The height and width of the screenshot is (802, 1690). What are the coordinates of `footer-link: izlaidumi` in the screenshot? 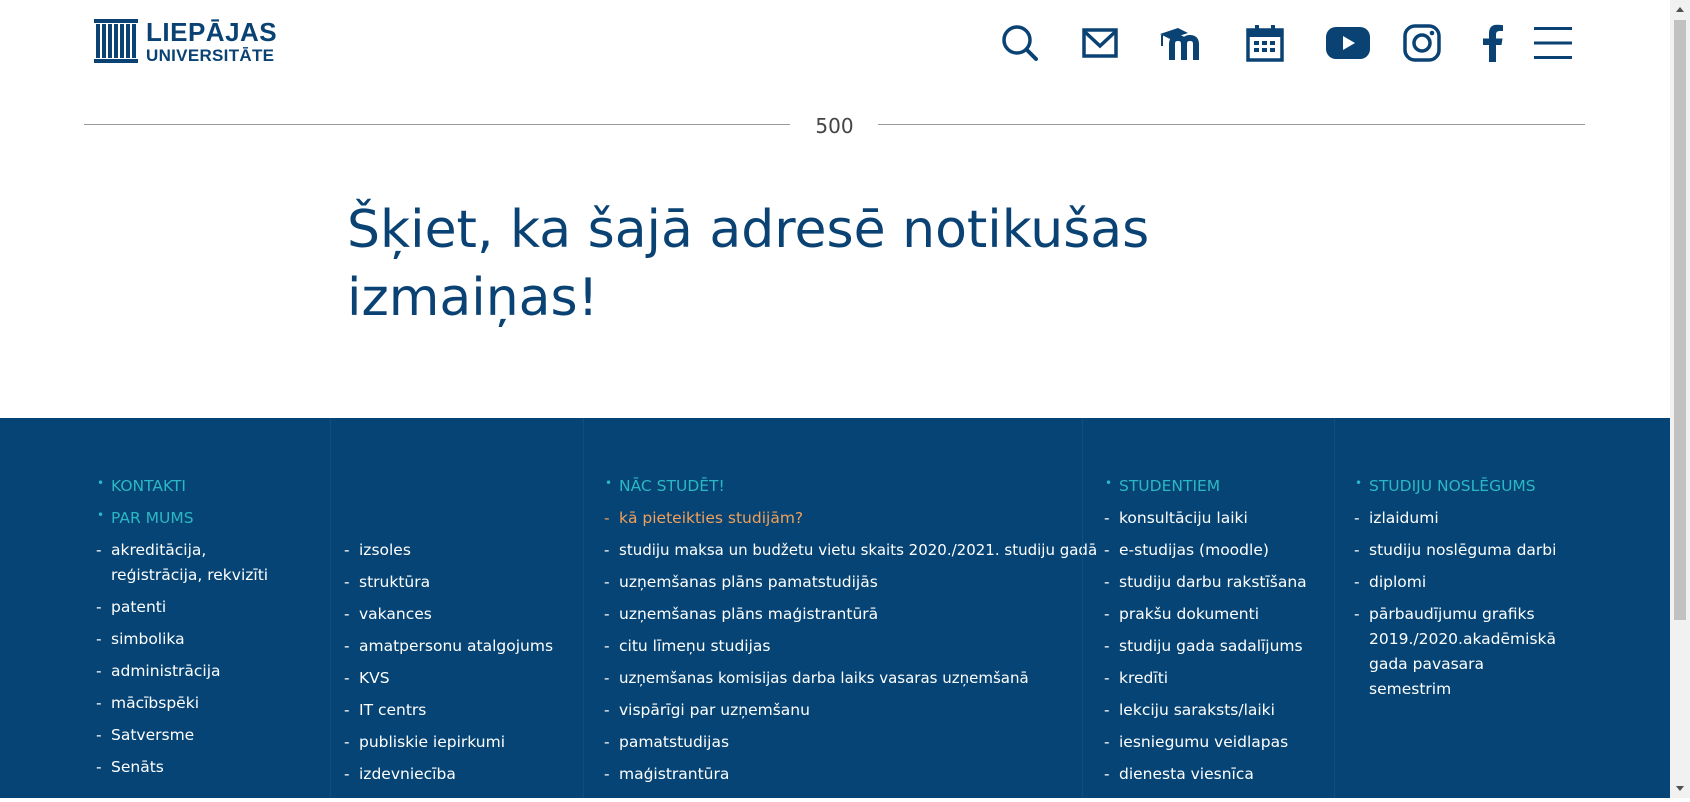 It's located at (1461, 518).